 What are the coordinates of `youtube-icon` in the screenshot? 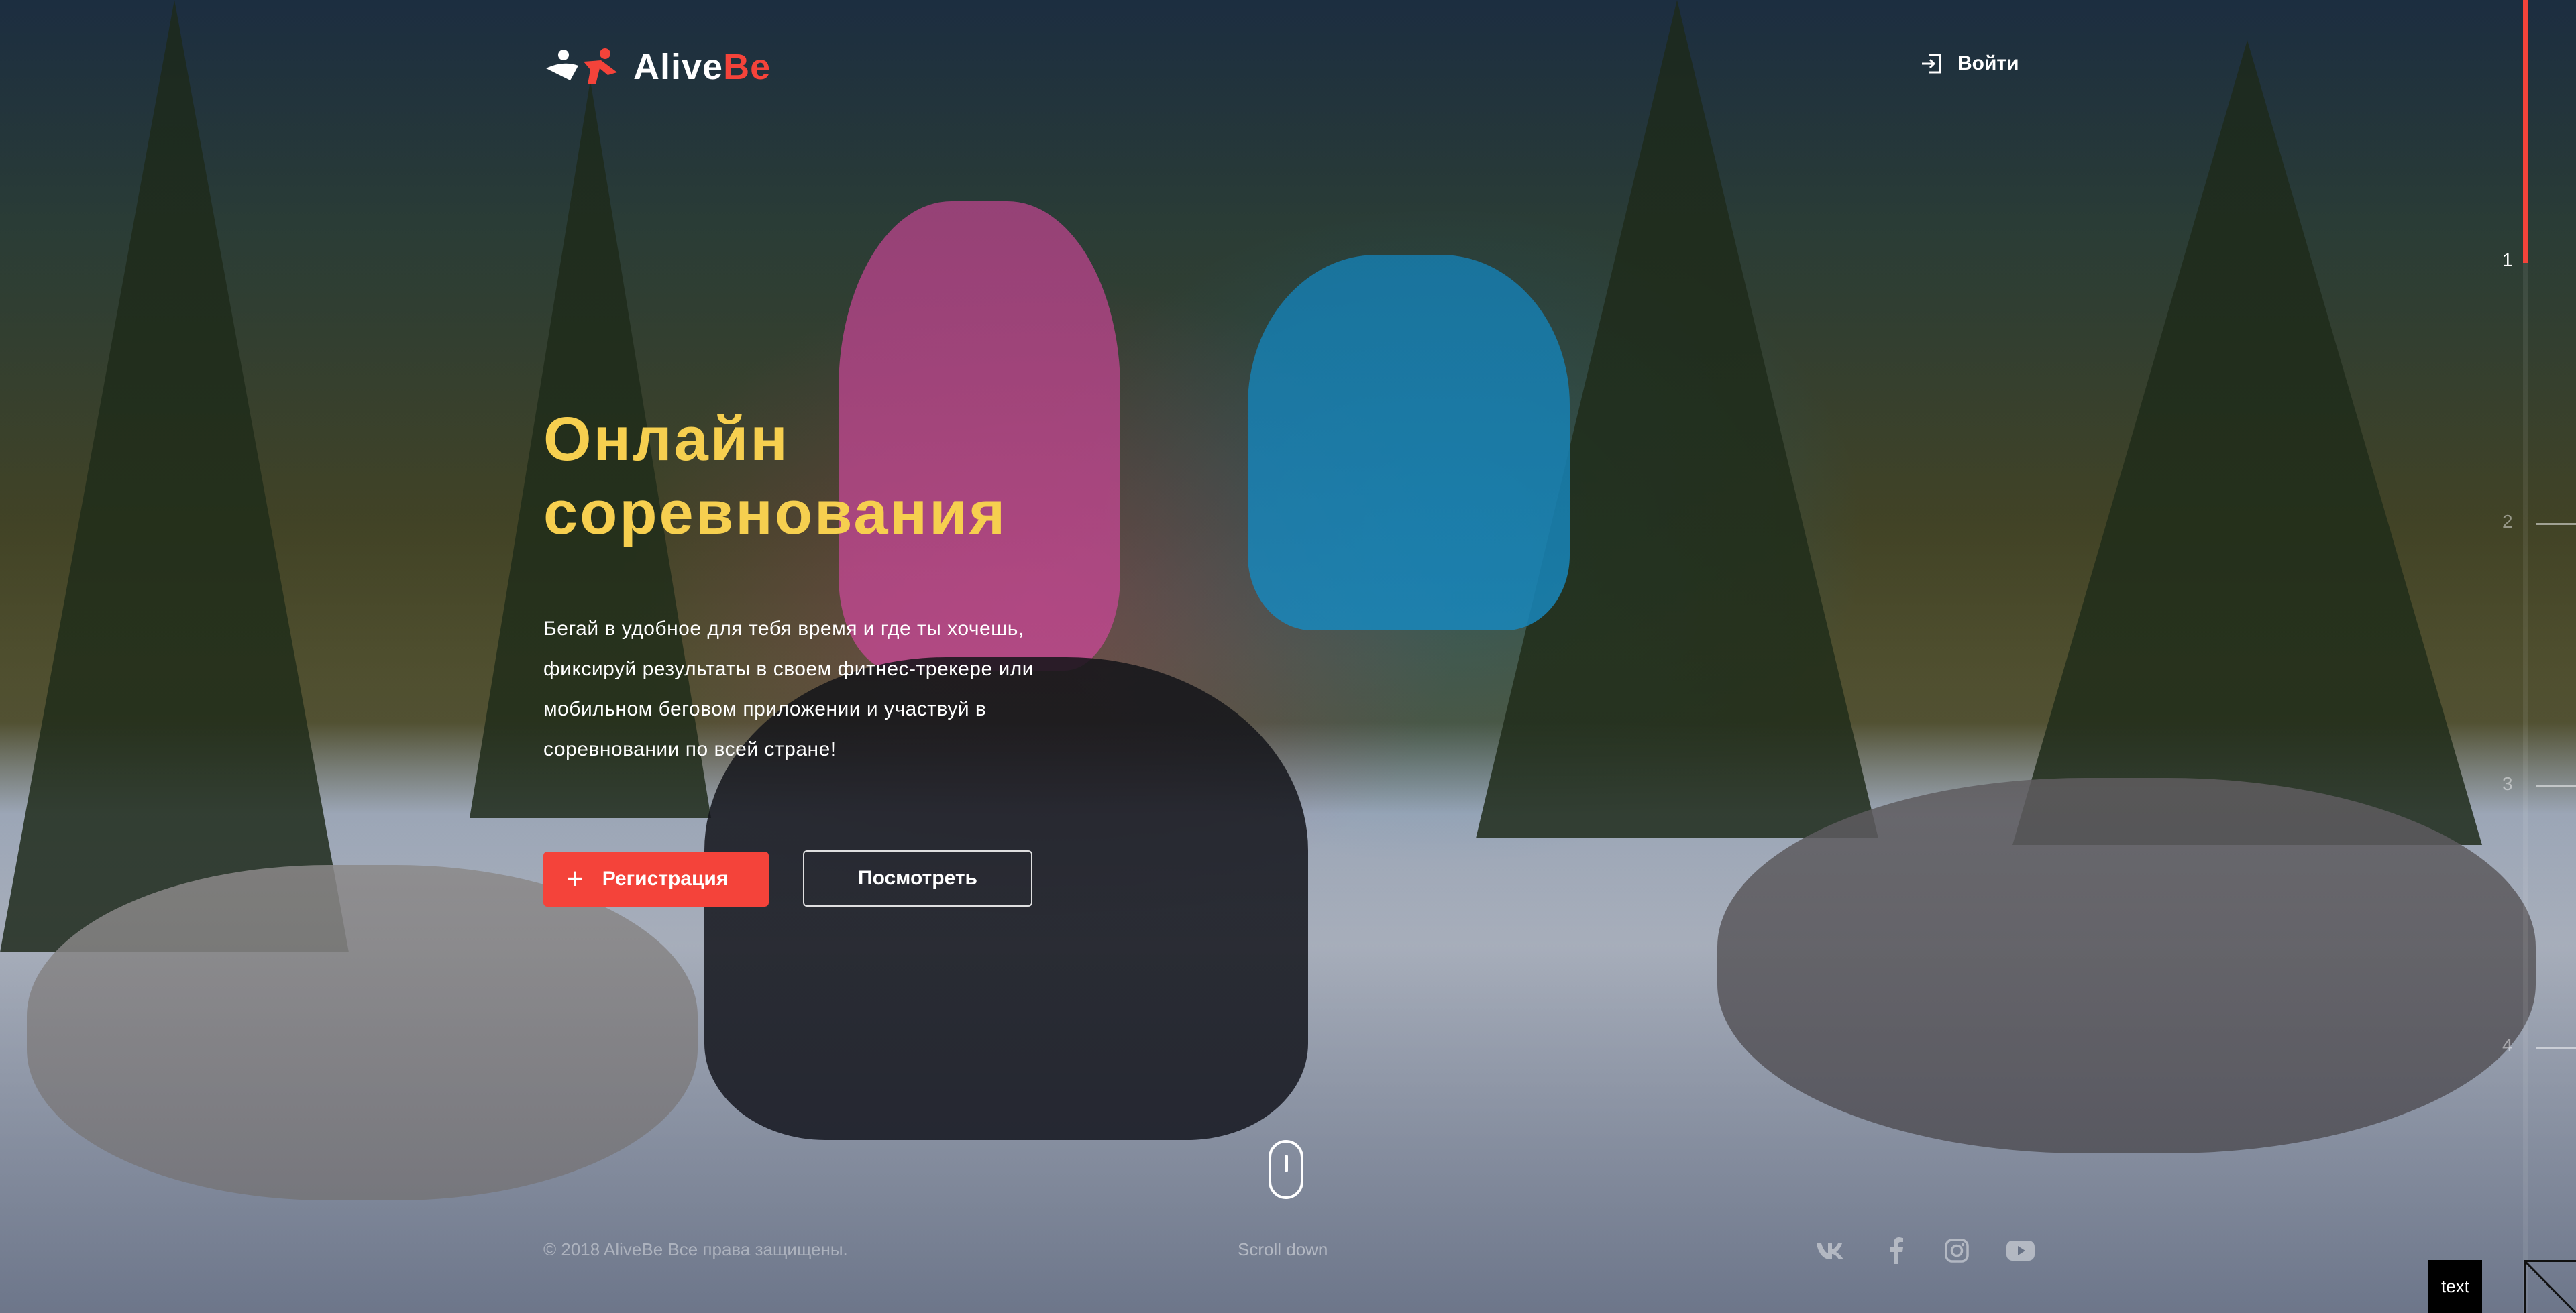 It's located at (2020, 1250).